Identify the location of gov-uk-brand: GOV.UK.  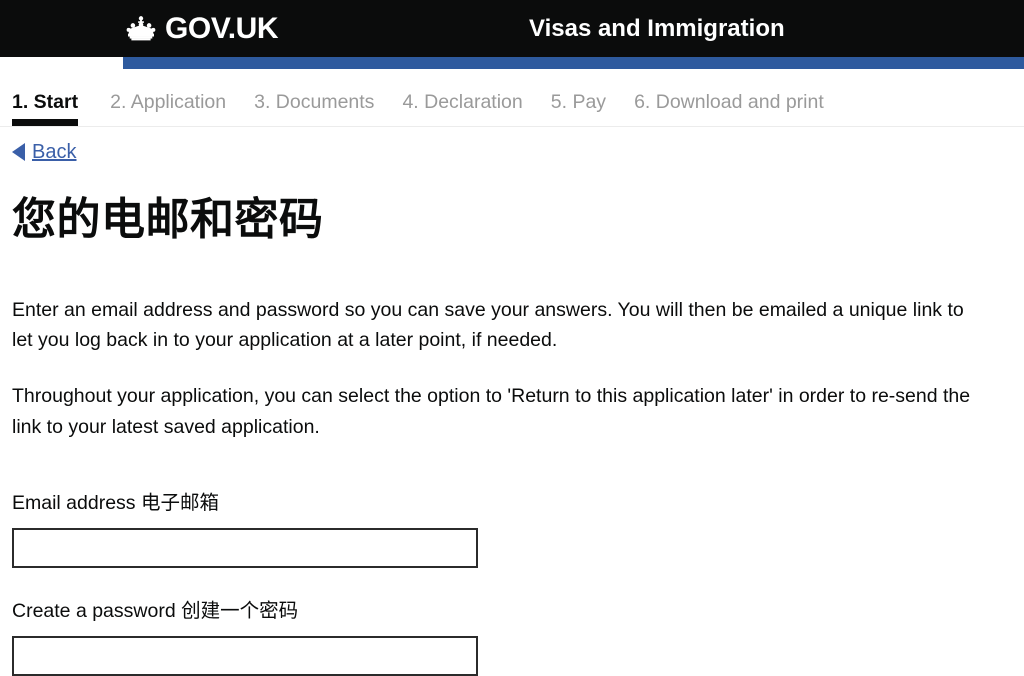
(201, 28).